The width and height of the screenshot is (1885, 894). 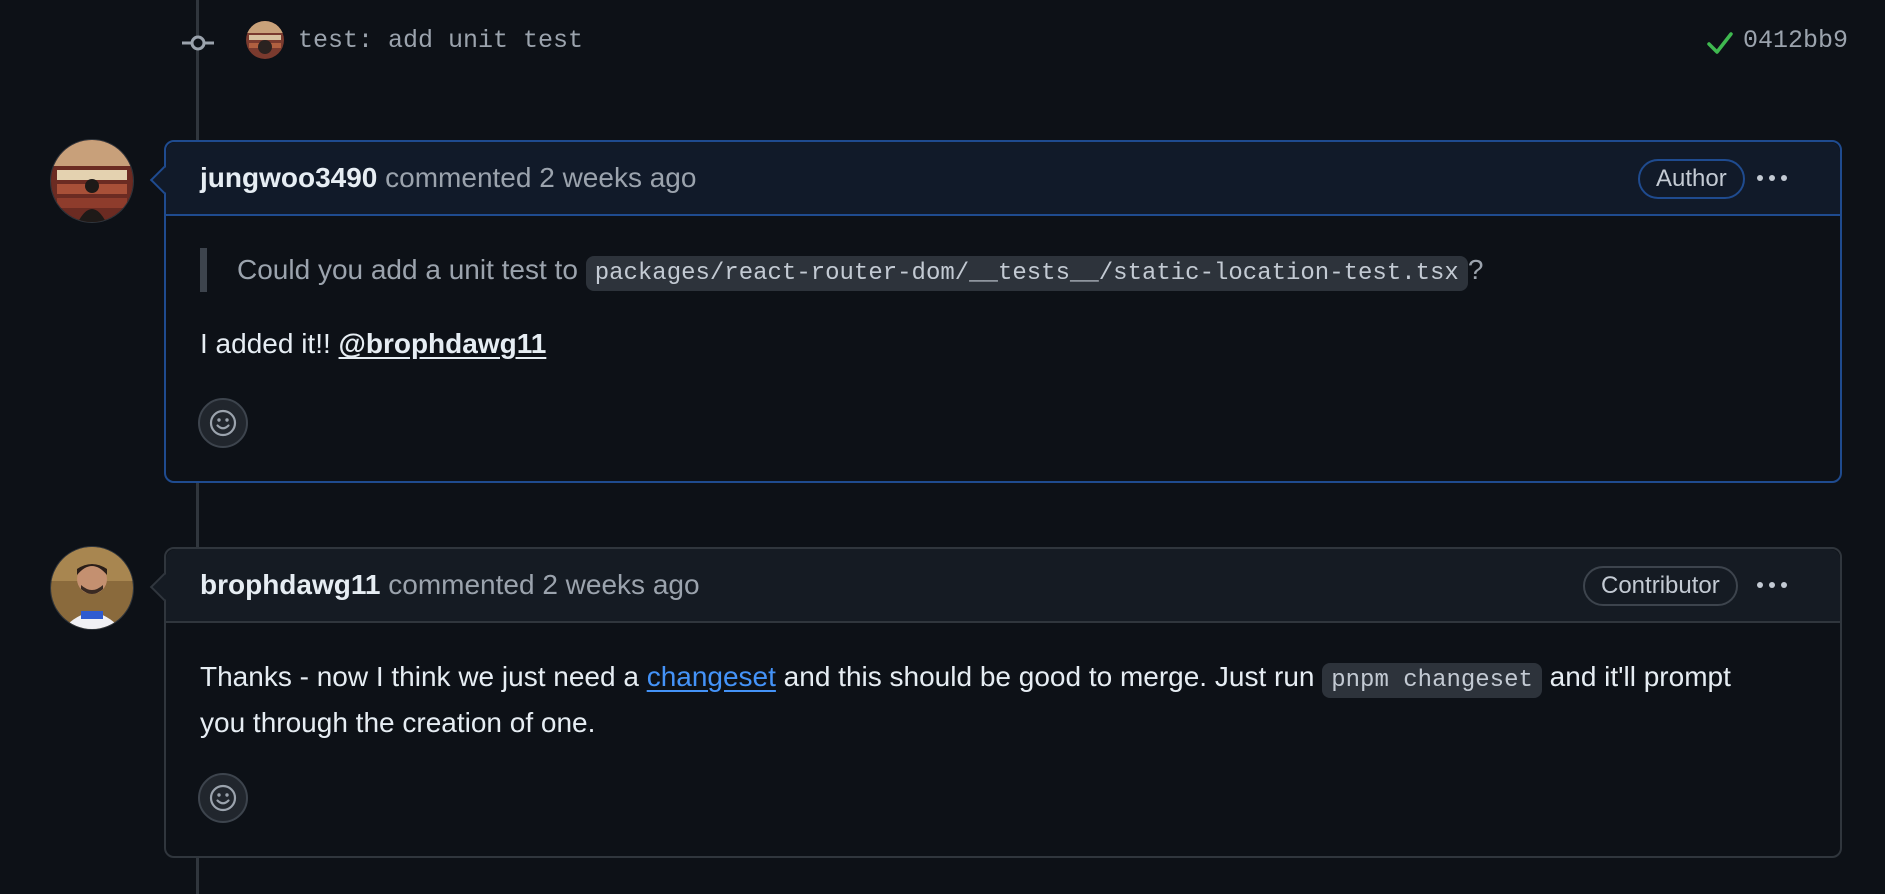 I want to click on inline-code: pnpm changeset, so click(x=1432, y=680).